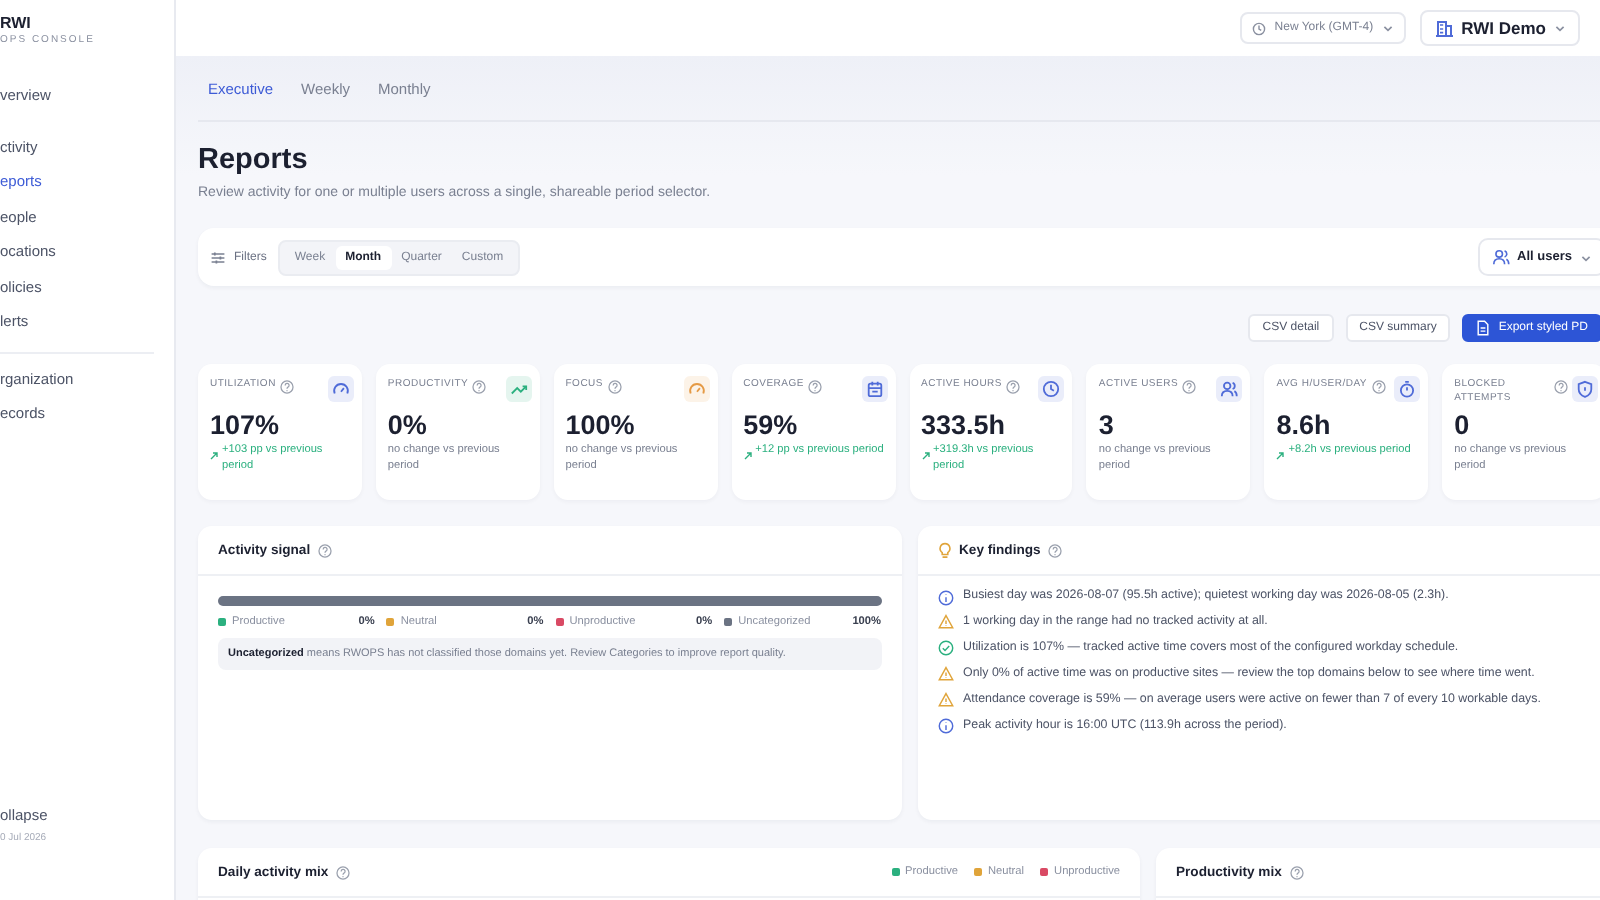  I want to click on kpi-value: 3, so click(1107, 425).